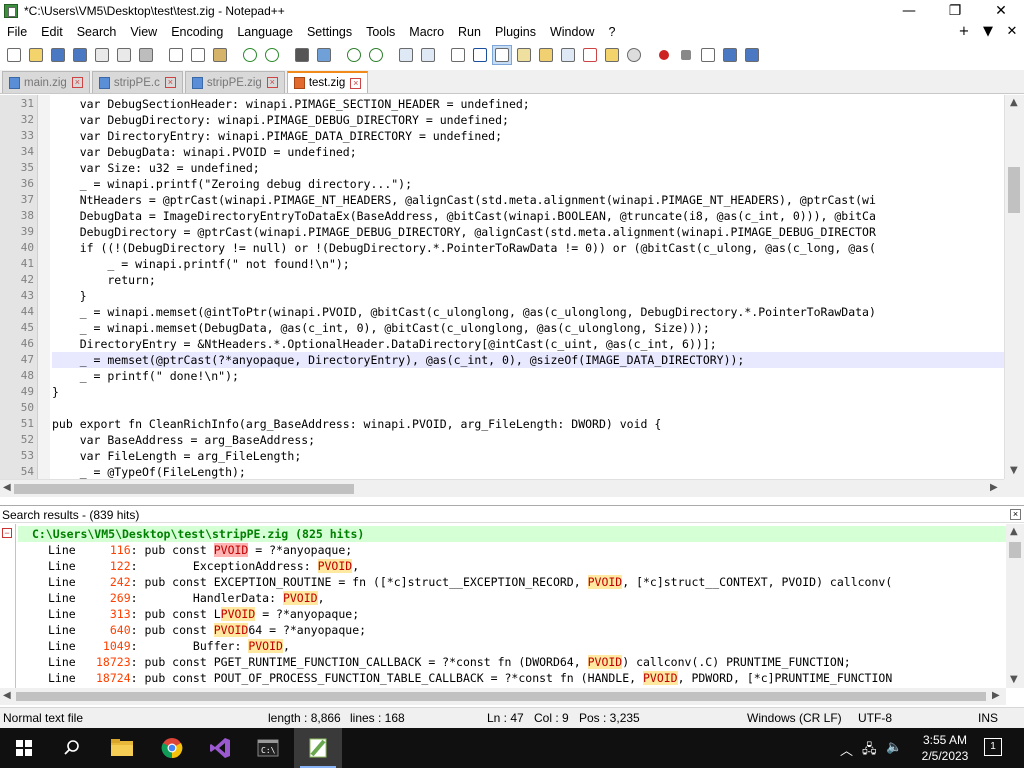  I want to click on udl-icon, so click(524, 55).